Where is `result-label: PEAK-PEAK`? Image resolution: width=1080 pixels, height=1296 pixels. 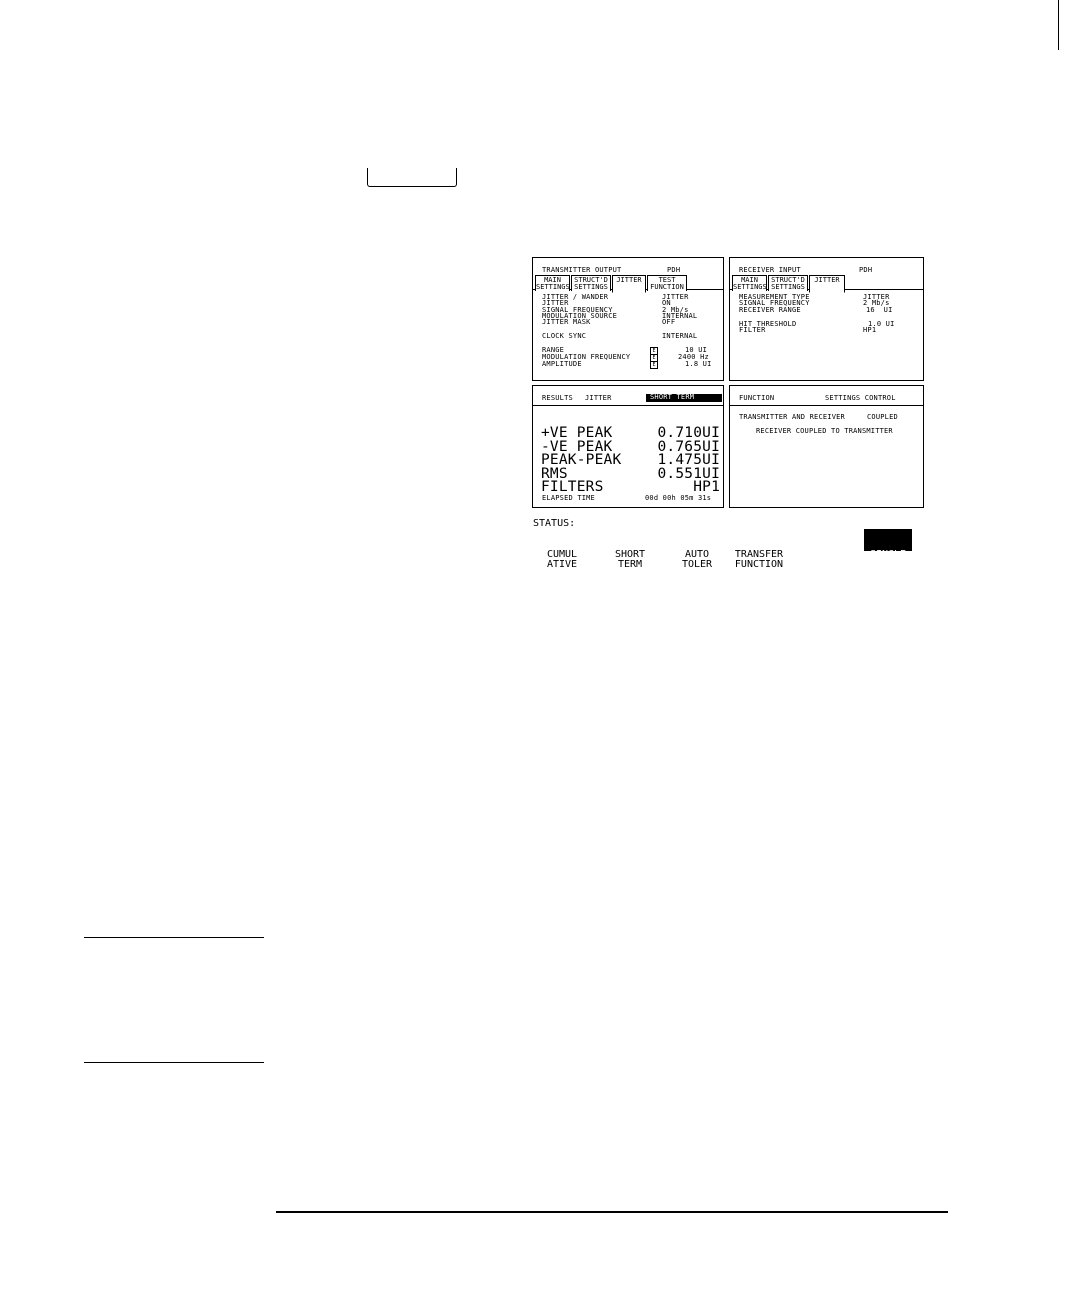
result-label: PEAK-PEAK is located at coordinates (581, 460).